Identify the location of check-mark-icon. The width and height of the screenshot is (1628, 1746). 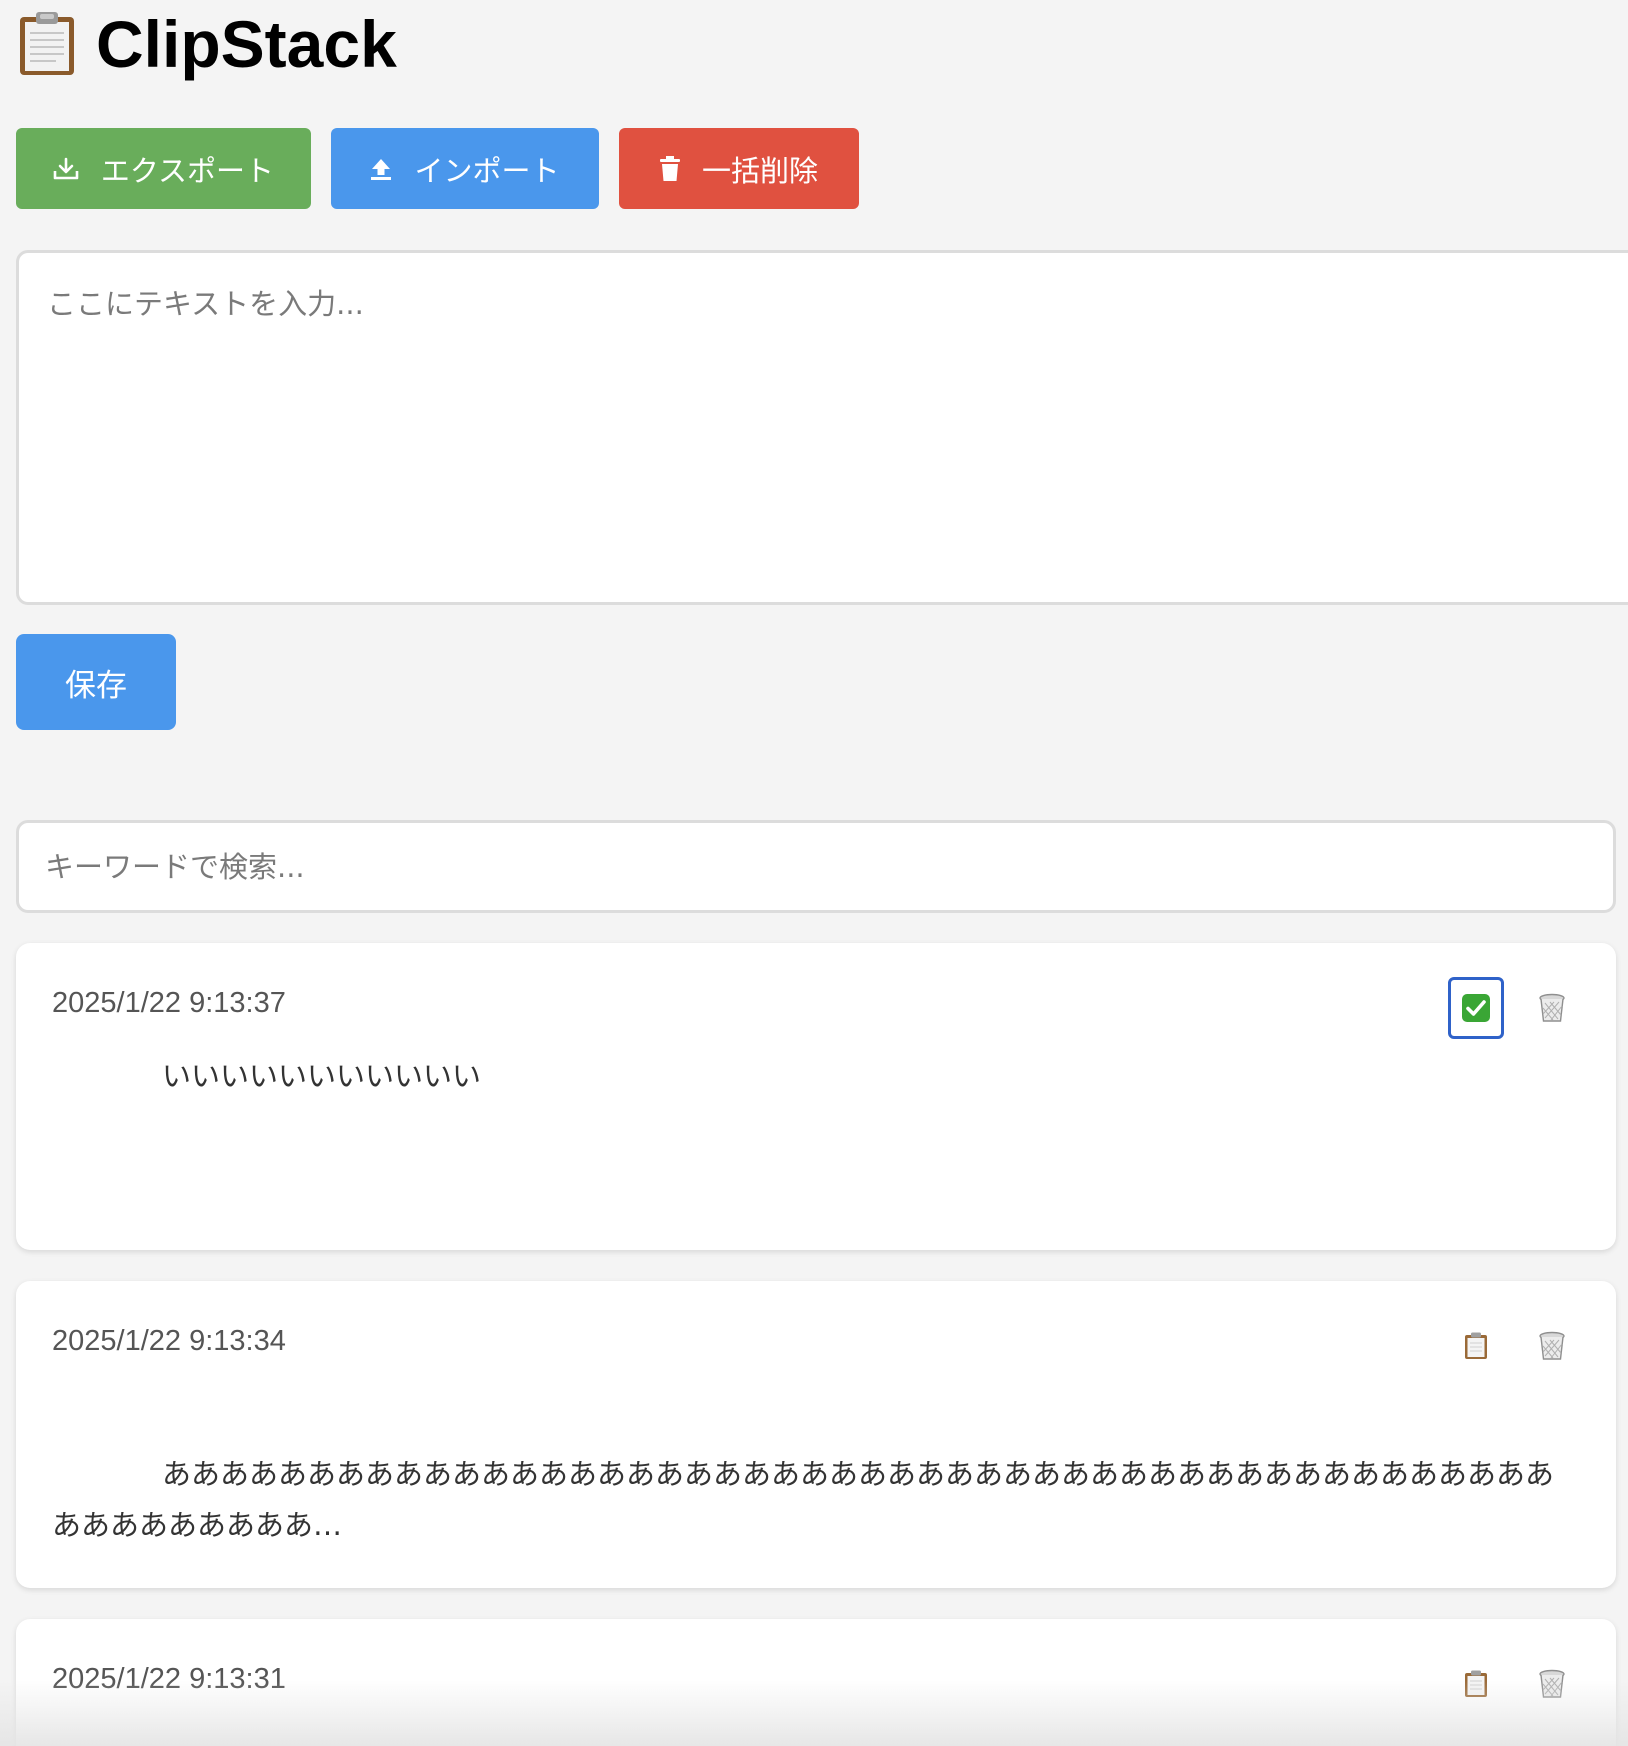
(1476, 1008).